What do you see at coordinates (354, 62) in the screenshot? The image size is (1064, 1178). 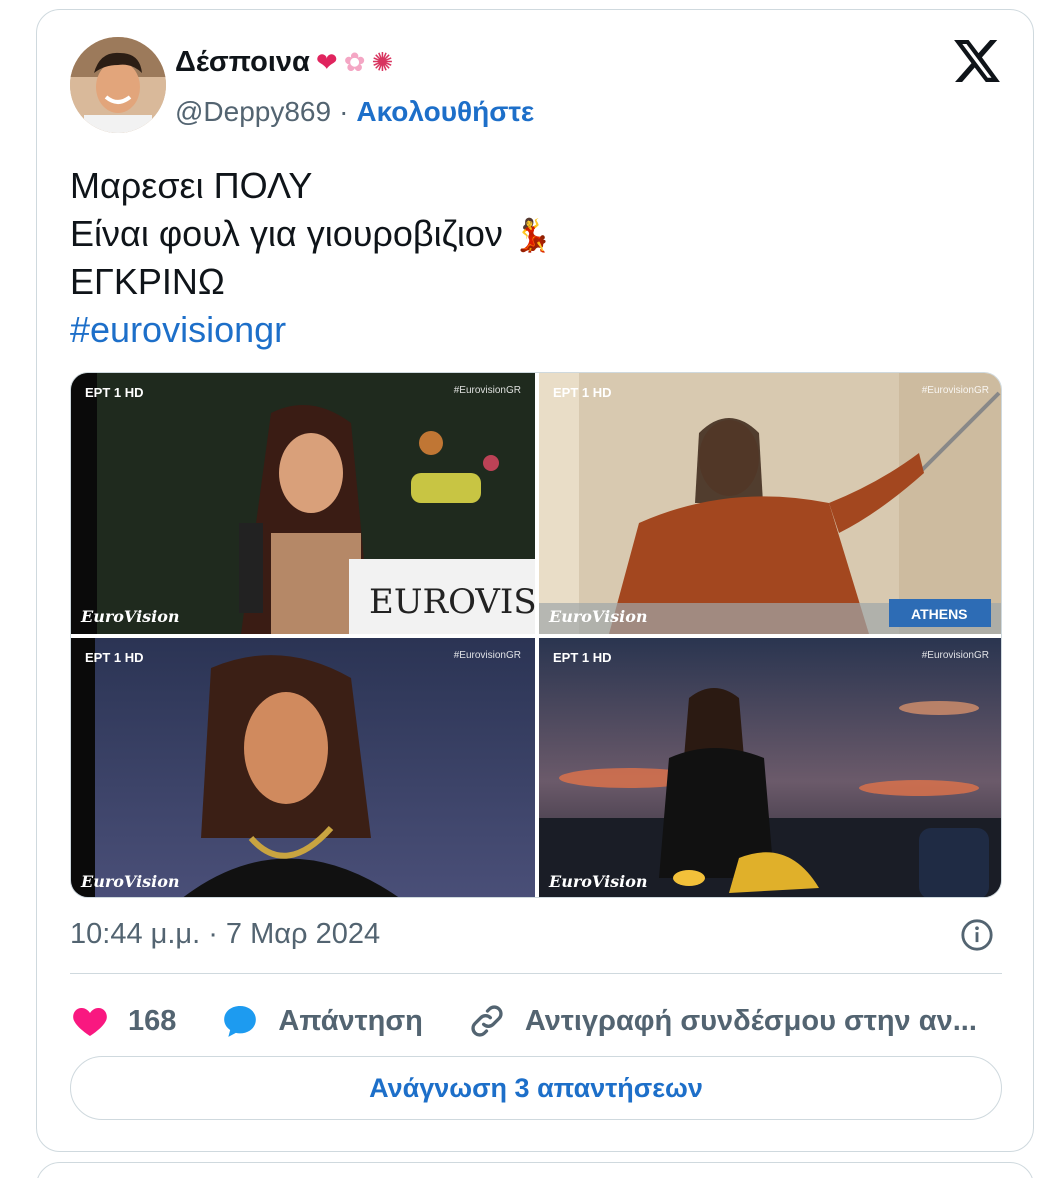 I see `cherry-blossom-emoji: ✿` at bounding box center [354, 62].